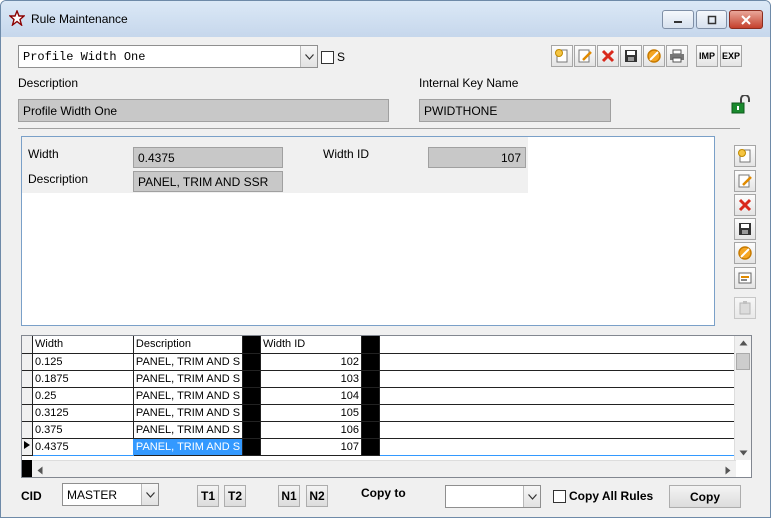 This screenshot has height=518, width=771. I want to click on maximize-icon, so click(711, 19).